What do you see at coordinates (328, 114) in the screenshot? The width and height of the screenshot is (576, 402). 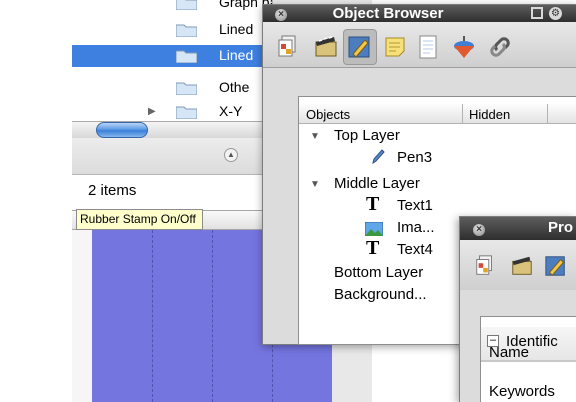 I see `column-header-objects: Objects` at bounding box center [328, 114].